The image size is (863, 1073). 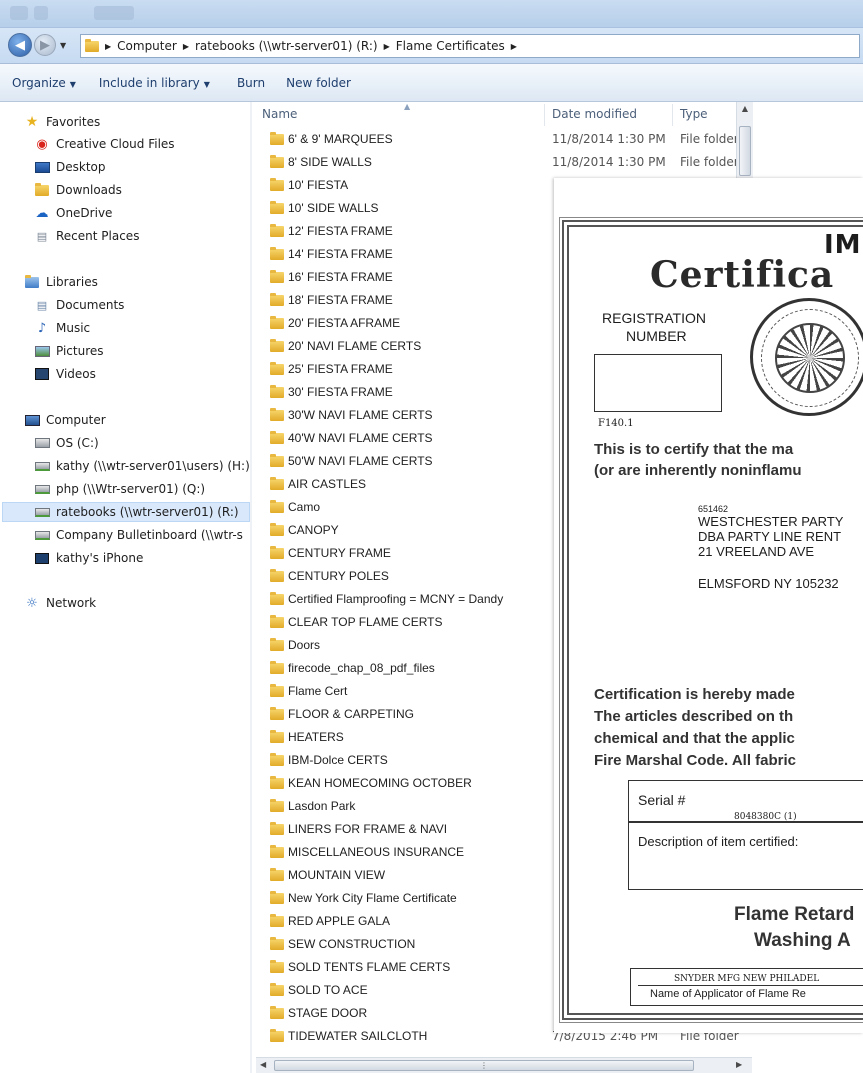 I want to click on file-date-modified: 11/8/2014 1:30 PM, so click(x=609, y=162).